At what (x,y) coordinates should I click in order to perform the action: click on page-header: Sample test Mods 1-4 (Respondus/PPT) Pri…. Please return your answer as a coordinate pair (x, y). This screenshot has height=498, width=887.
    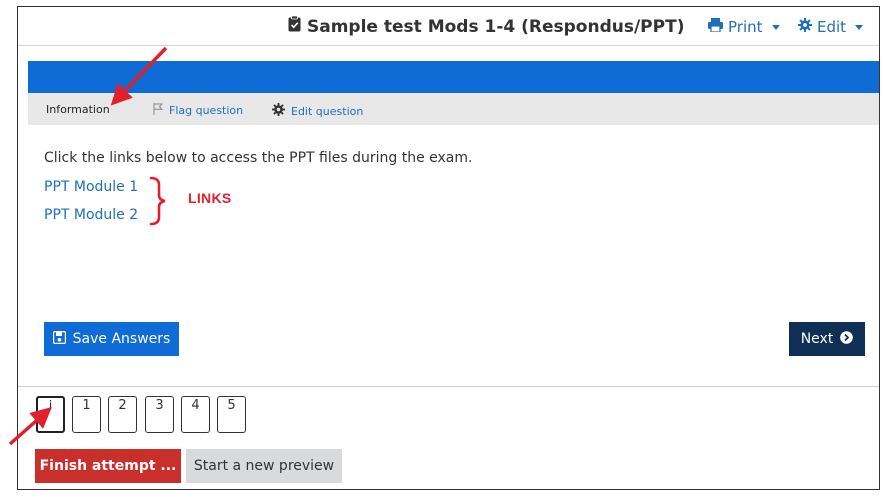
    Looking at the image, I should click on (448, 26).